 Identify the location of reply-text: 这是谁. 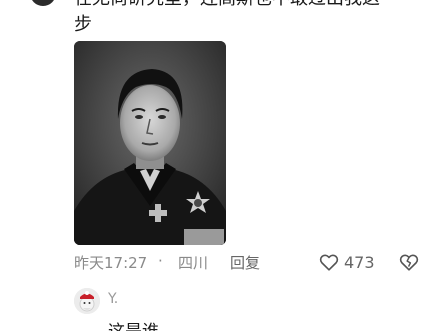
(133, 324).